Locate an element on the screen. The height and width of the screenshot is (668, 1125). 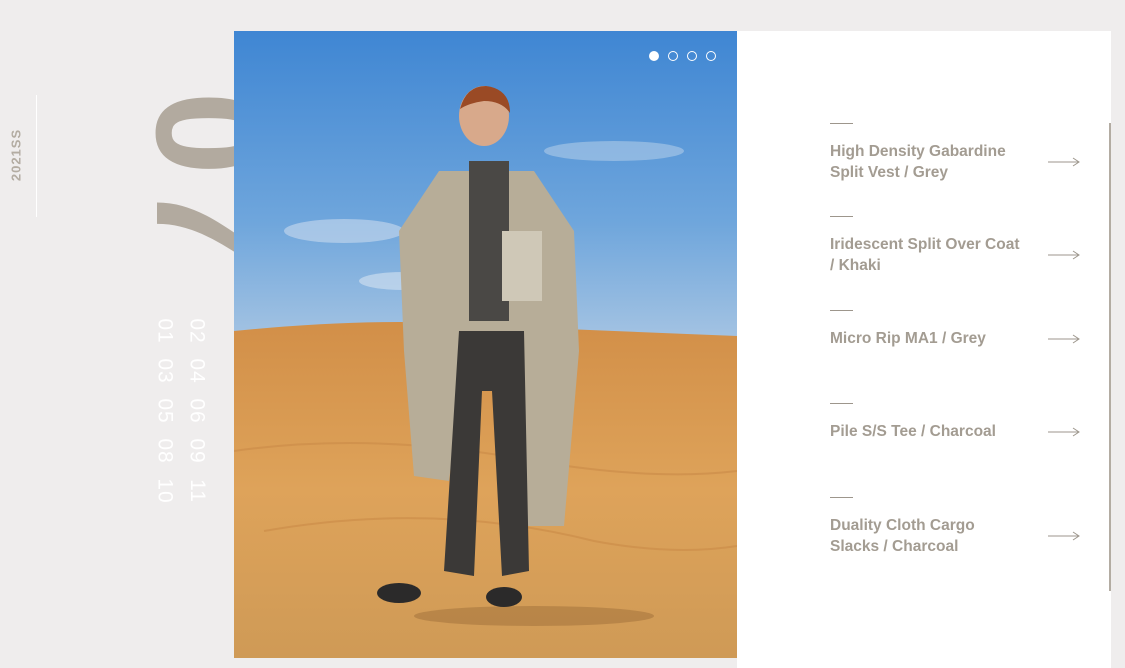
product-item: Micro Rip MA1 / Grey is located at coordinates (955, 329).